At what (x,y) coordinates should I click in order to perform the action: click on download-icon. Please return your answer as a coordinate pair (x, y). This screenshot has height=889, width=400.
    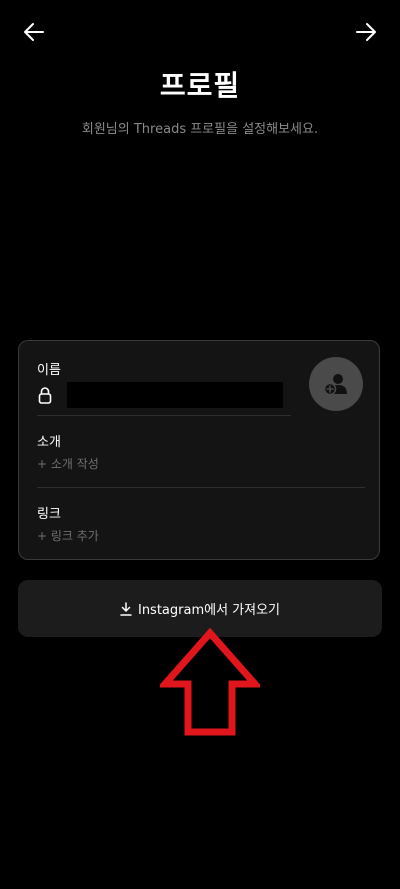
    Looking at the image, I should click on (126, 608).